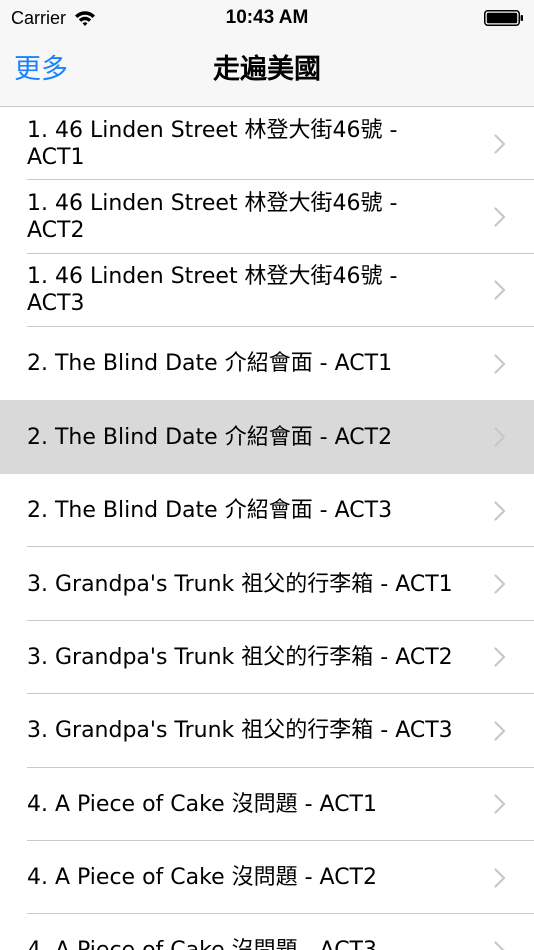 The image size is (534, 950). I want to click on list-item-label: 2. The Blind Date 介紹會面 - ACT3, so click(242, 510).